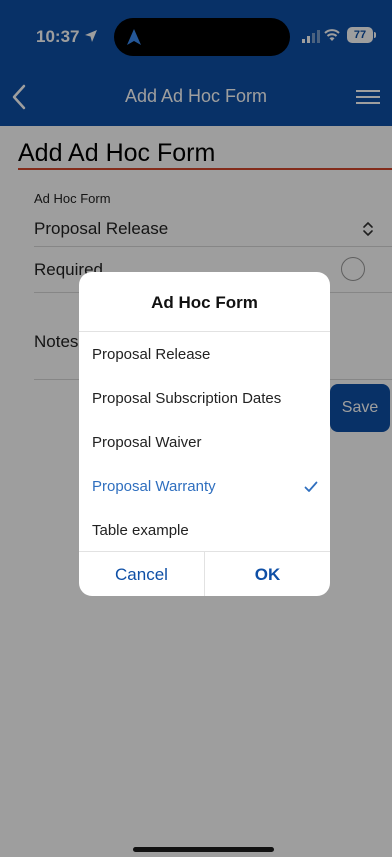  Describe the element at coordinates (204, 331) in the screenshot. I see `divider` at that location.